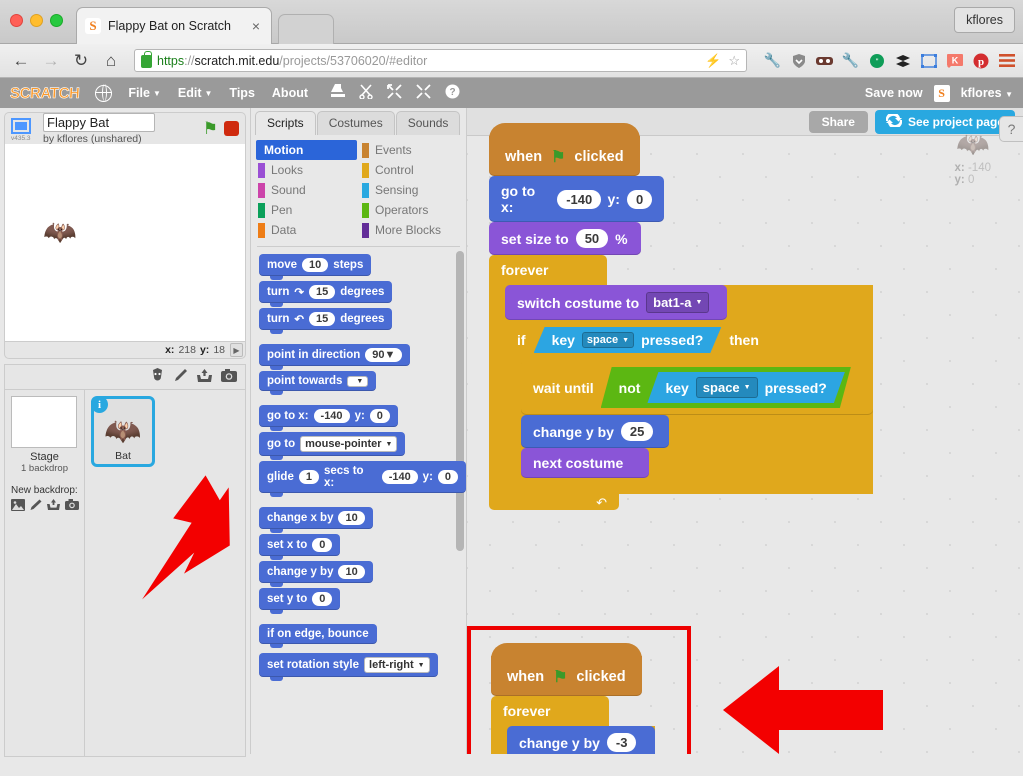  I want to click on category-operators: Operators, so click(410, 210).